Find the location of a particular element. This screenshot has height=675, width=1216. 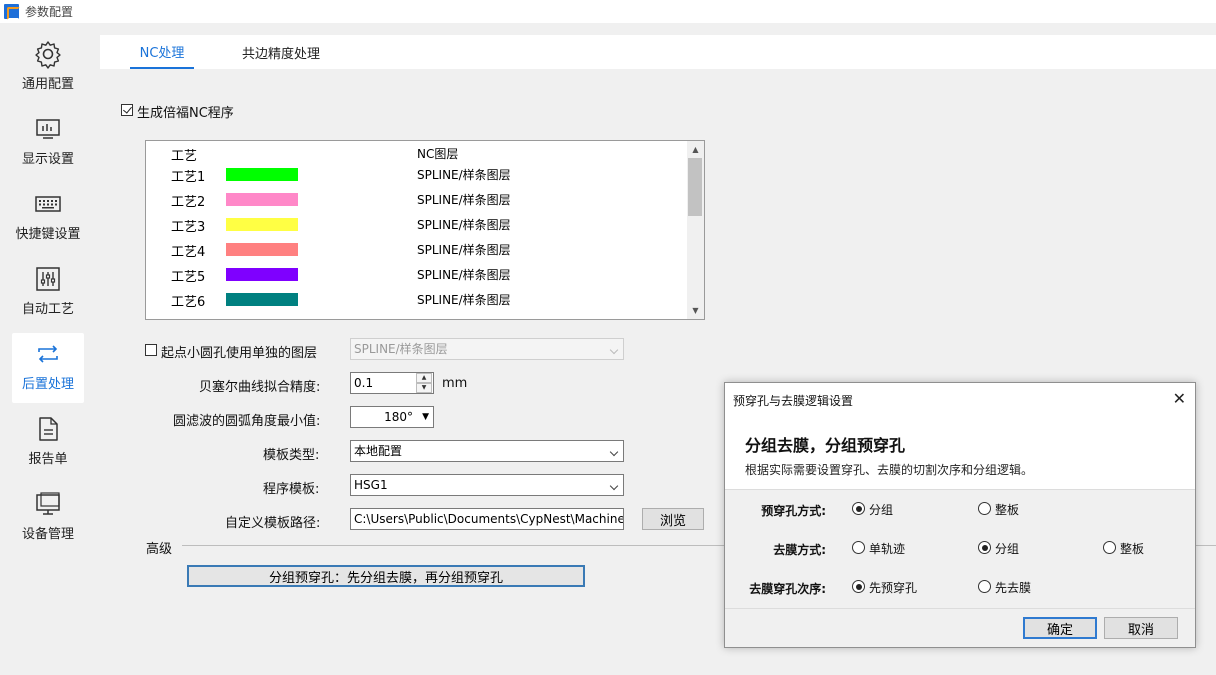

sidebar-item-device: 设备管理 is located at coordinates (48, 518).